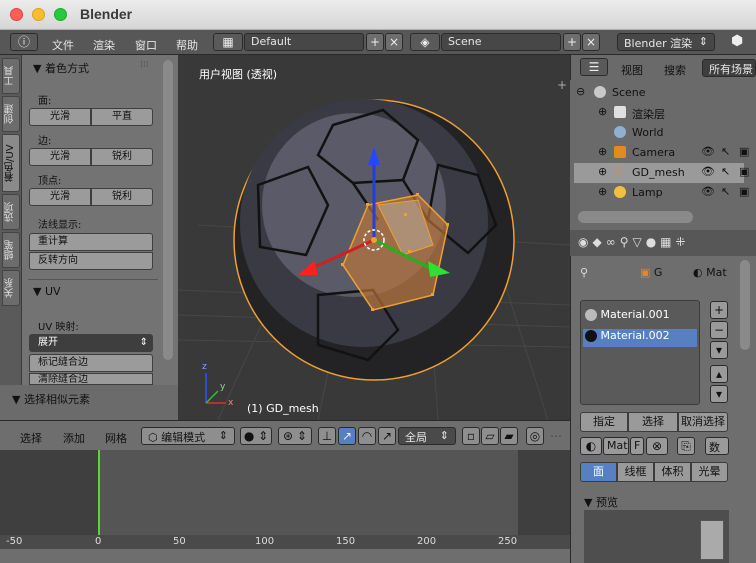  Describe the element at coordinates (672, 472) in the screenshot. I see `material-type-volume: 体积` at that location.